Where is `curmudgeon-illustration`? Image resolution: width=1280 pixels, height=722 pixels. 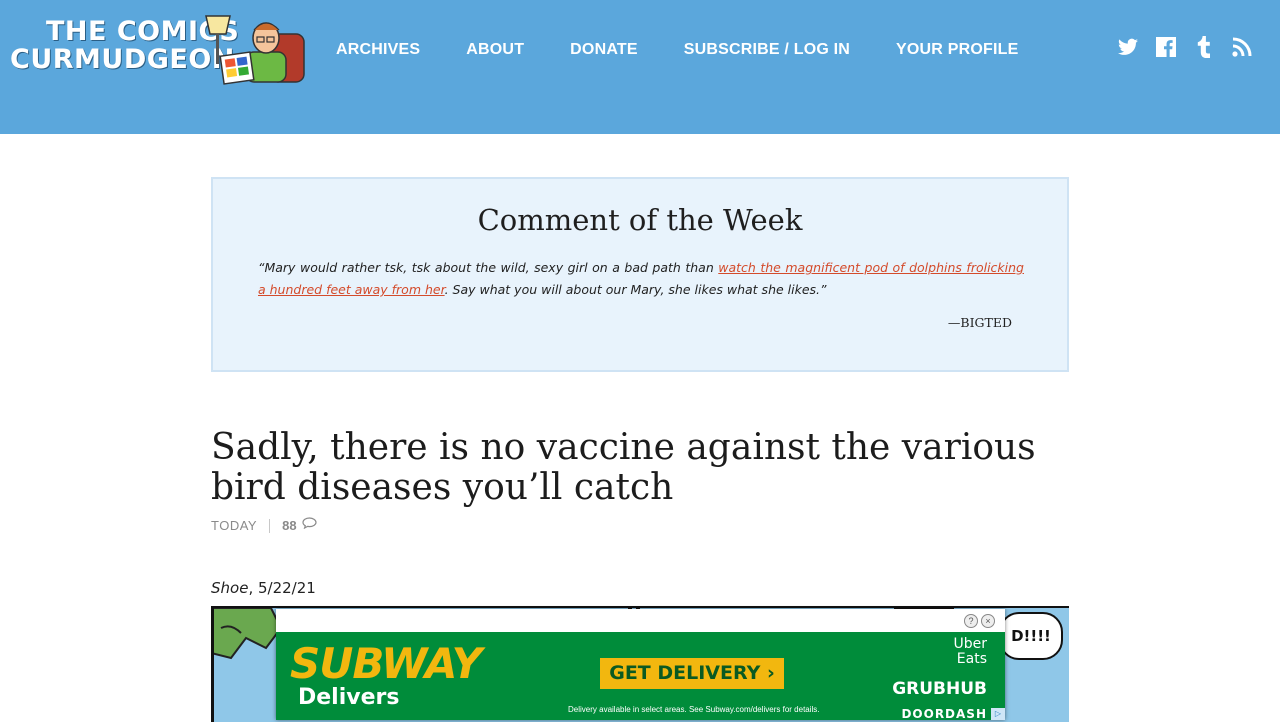
curmudgeon-illustration is located at coordinates (255, 50).